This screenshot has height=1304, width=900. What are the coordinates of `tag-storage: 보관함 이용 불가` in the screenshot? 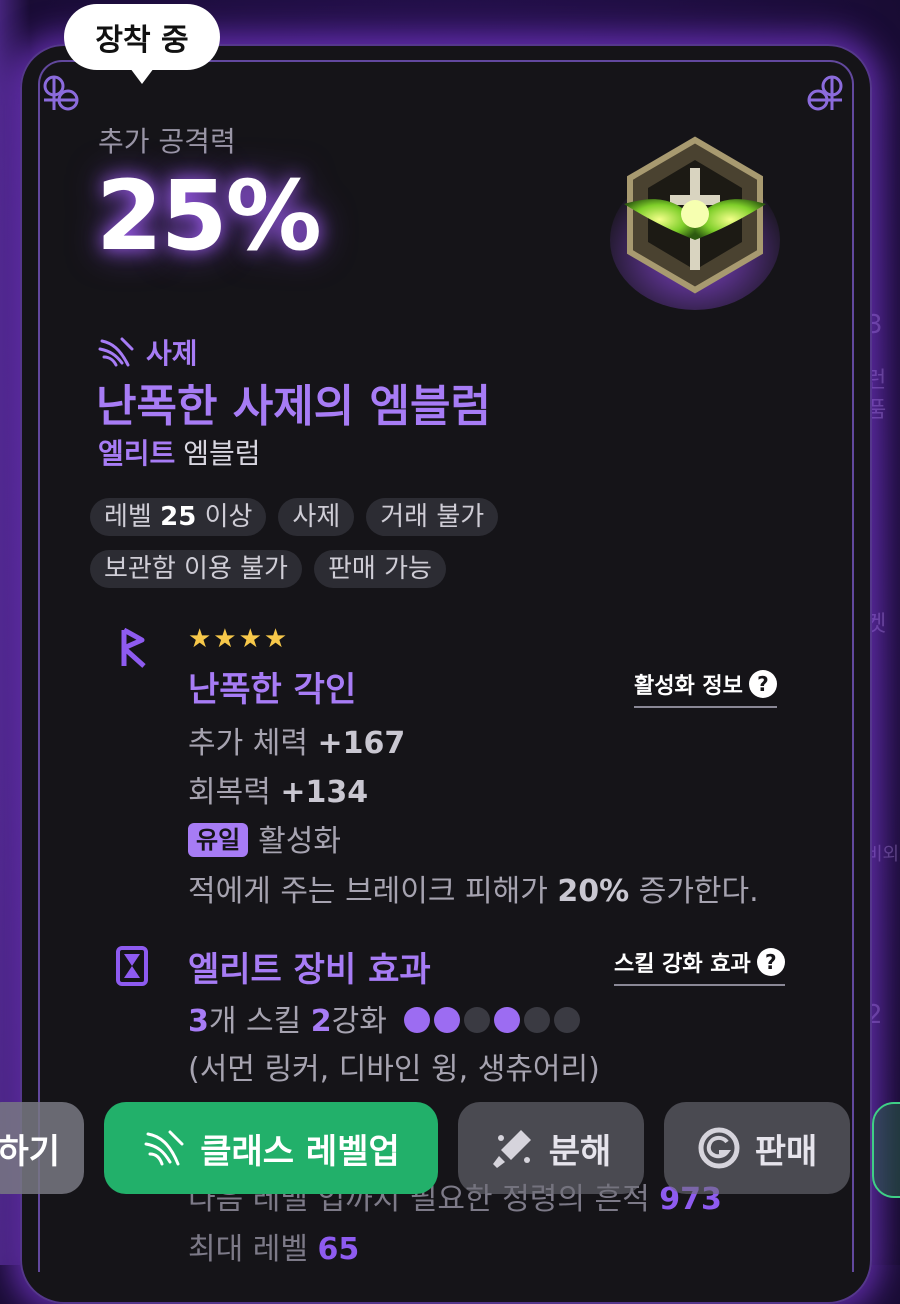 It's located at (196, 569).